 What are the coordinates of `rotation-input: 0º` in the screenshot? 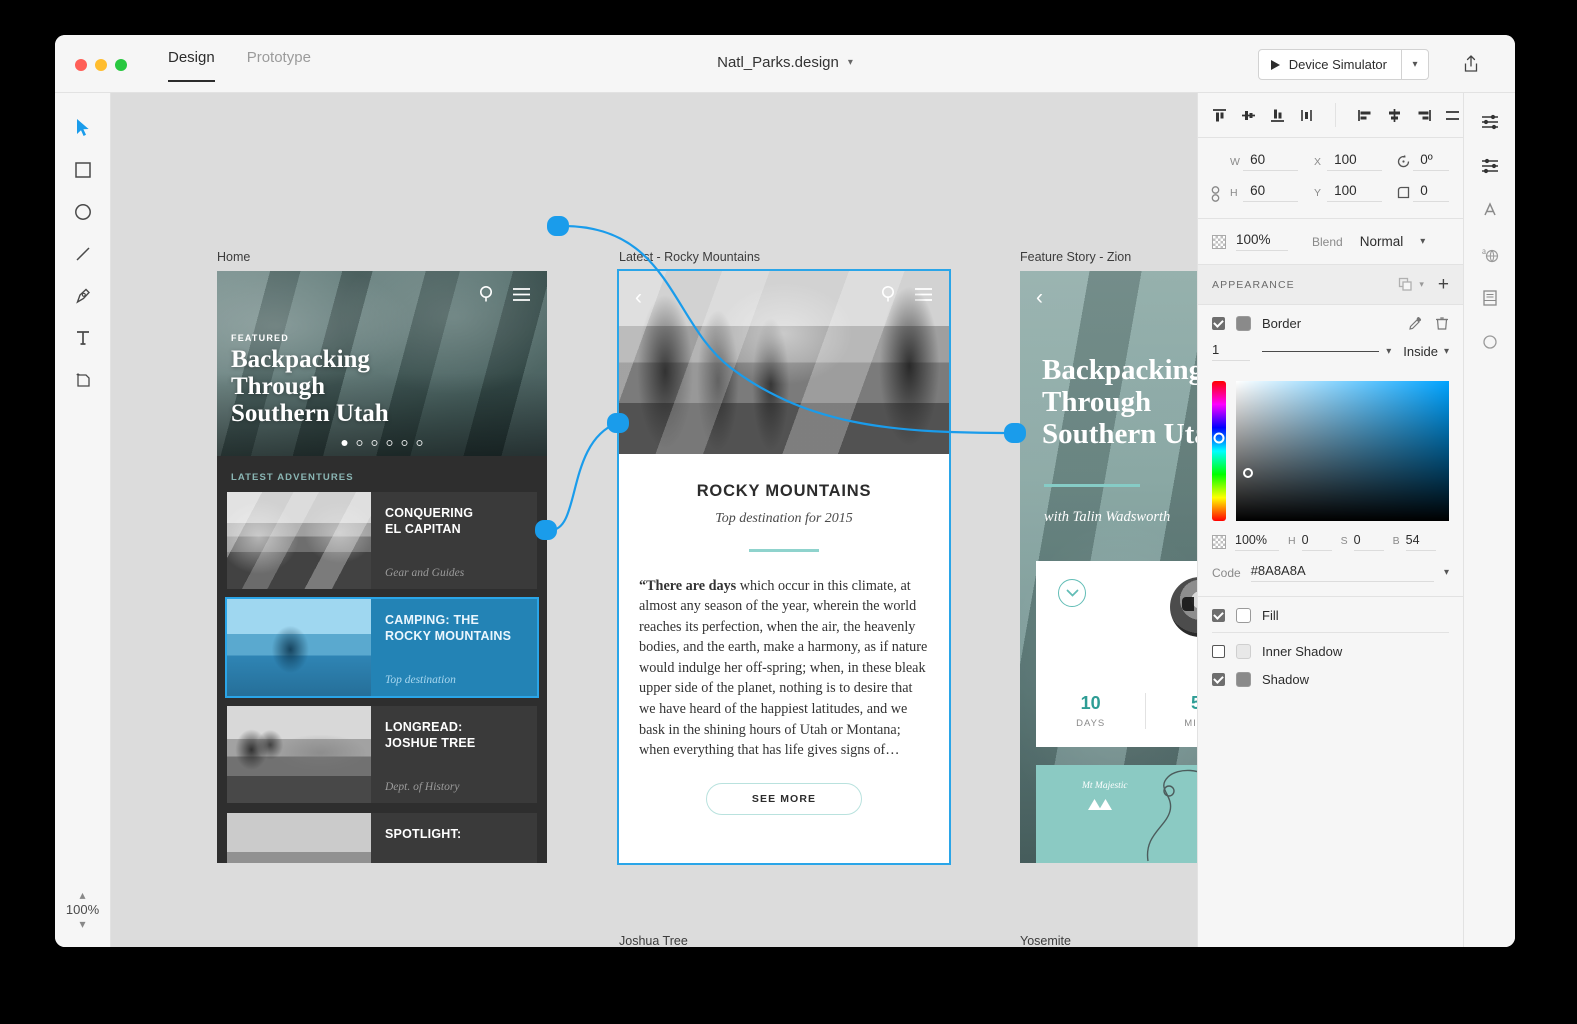 It's located at (1431, 161).